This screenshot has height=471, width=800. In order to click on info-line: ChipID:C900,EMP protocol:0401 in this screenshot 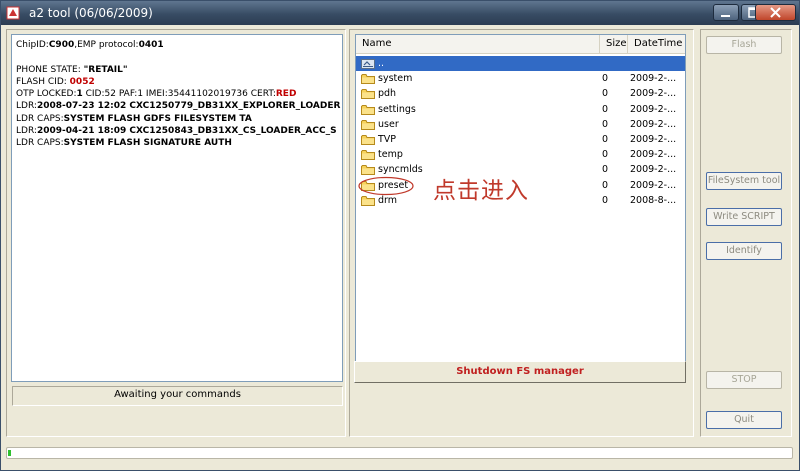, I will do `click(179, 45)`.